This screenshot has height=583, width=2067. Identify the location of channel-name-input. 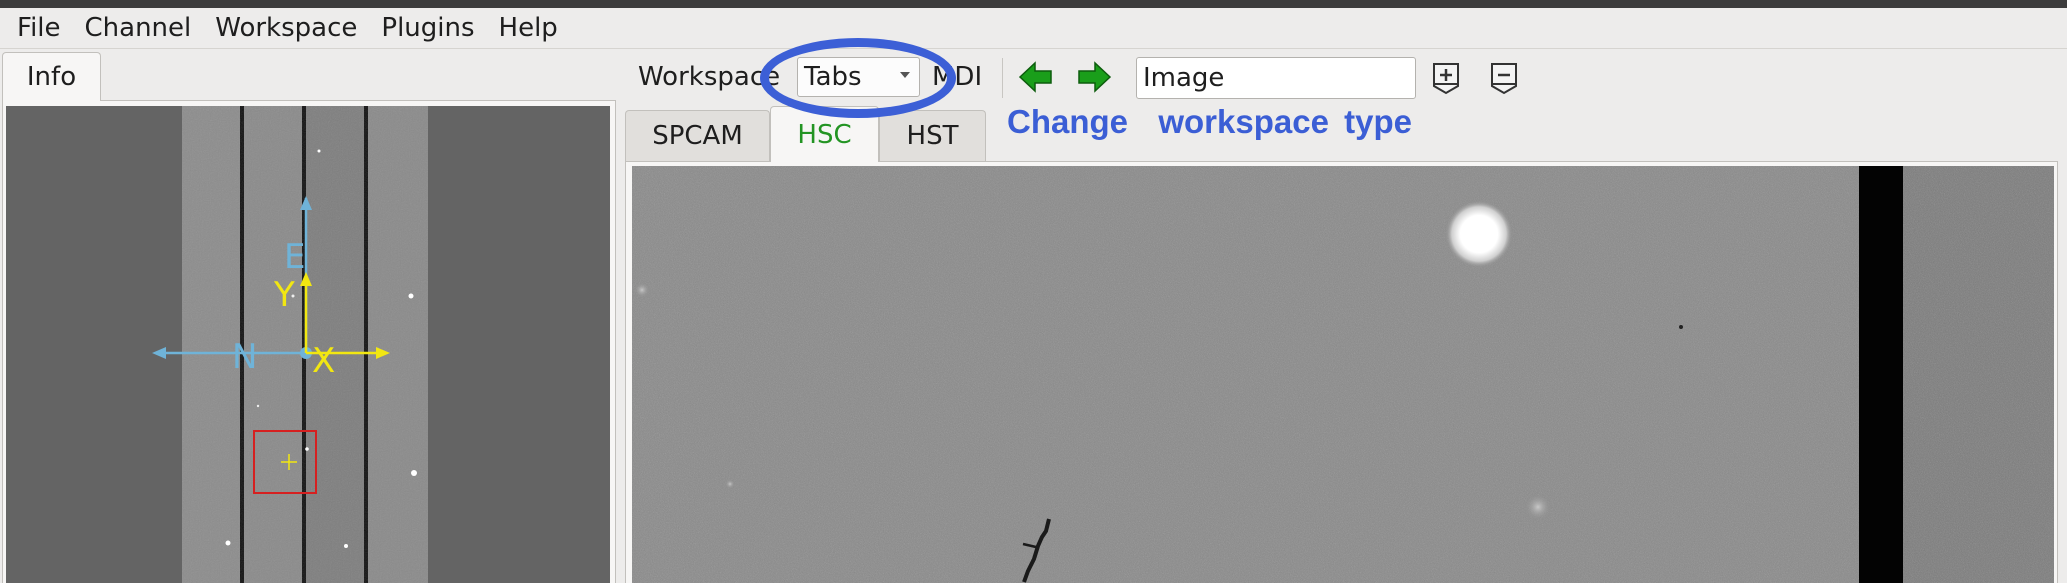
(1276, 78).